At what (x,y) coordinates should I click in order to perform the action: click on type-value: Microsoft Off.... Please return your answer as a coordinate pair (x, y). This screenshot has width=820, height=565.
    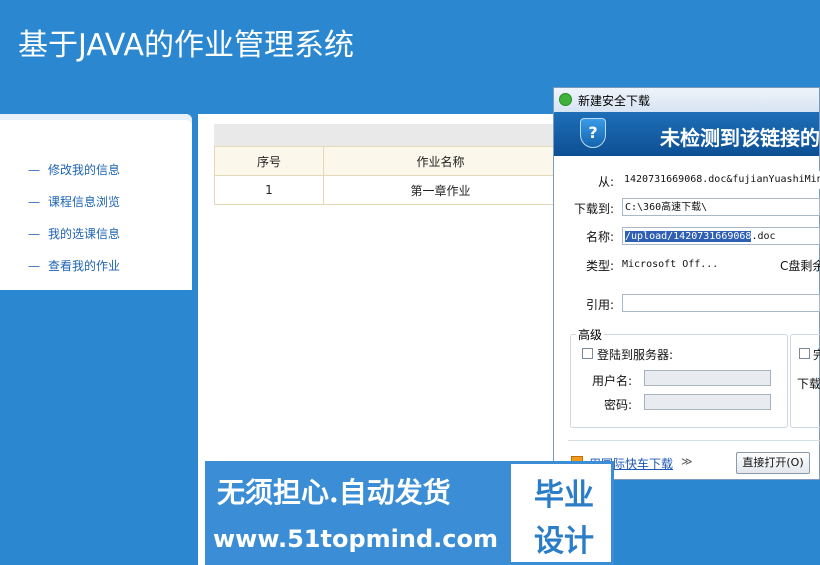
    Looking at the image, I should click on (670, 264).